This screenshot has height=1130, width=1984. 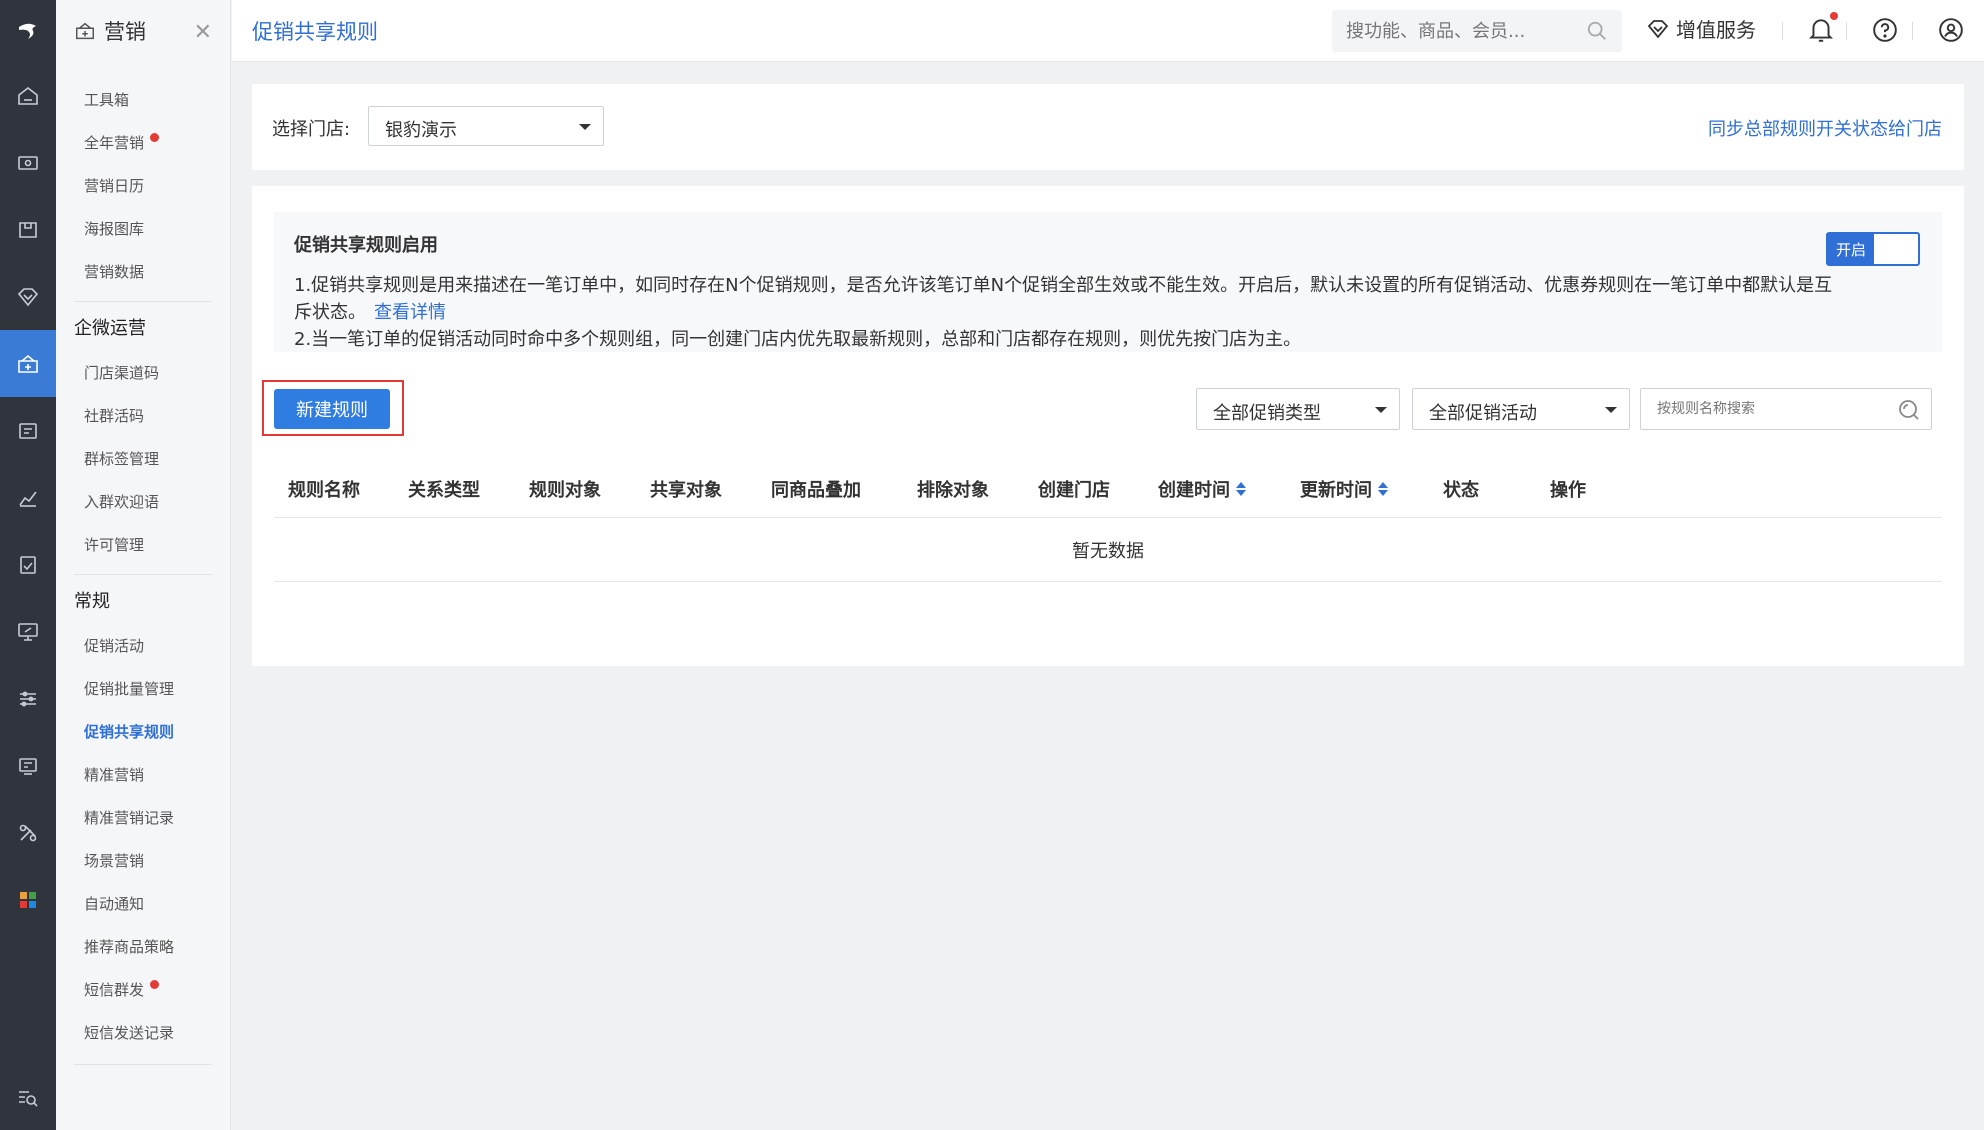 I want to click on sidebar-item-label: 工具箱, so click(x=107, y=100).